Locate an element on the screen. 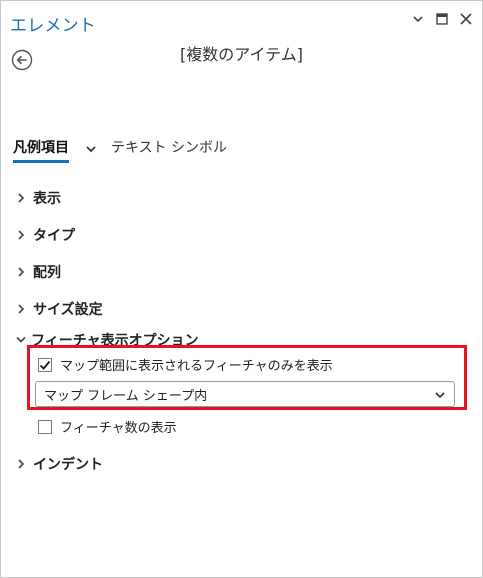 This screenshot has height=578, width=483. maximize-icon is located at coordinates (442, 19).